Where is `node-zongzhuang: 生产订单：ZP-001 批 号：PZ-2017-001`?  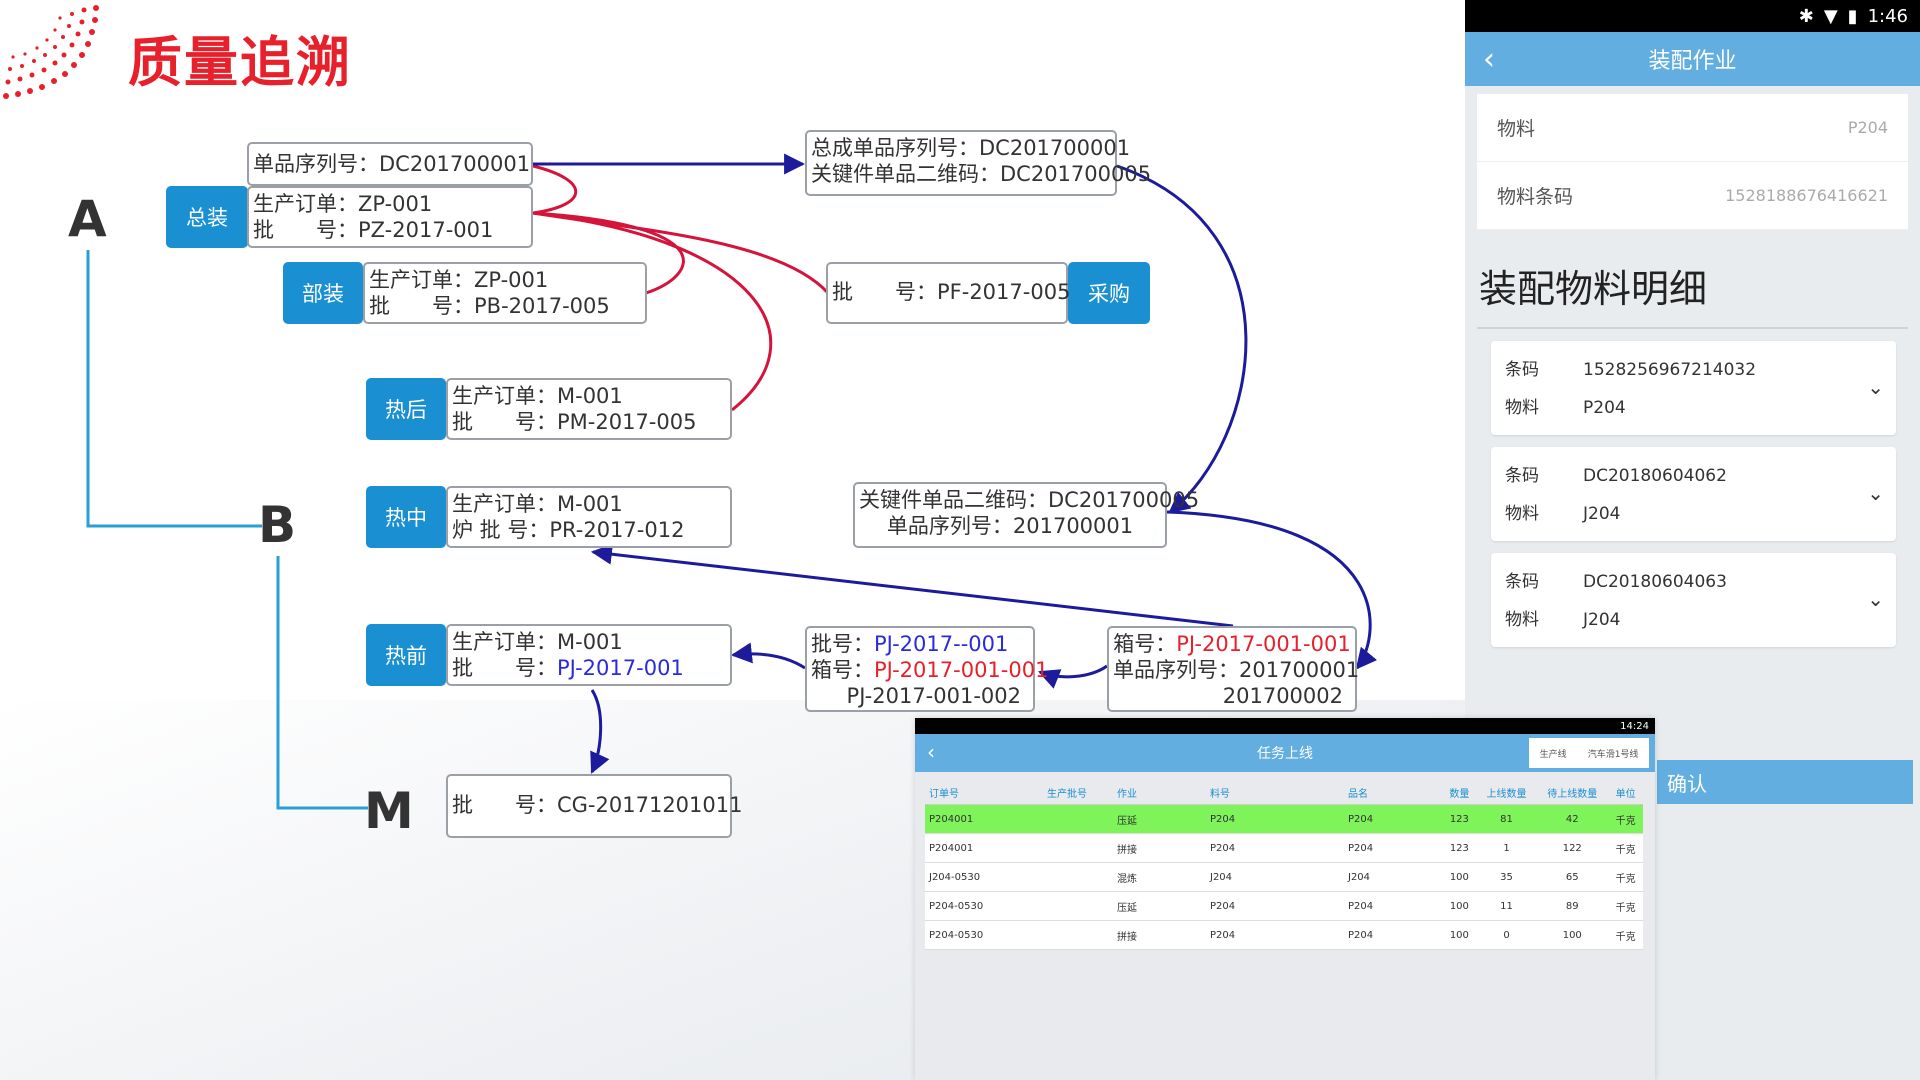 node-zongzhuang: 生产订单：ZP-001 批 号：PZ-2017-001 is located at coordinates (390, 217).